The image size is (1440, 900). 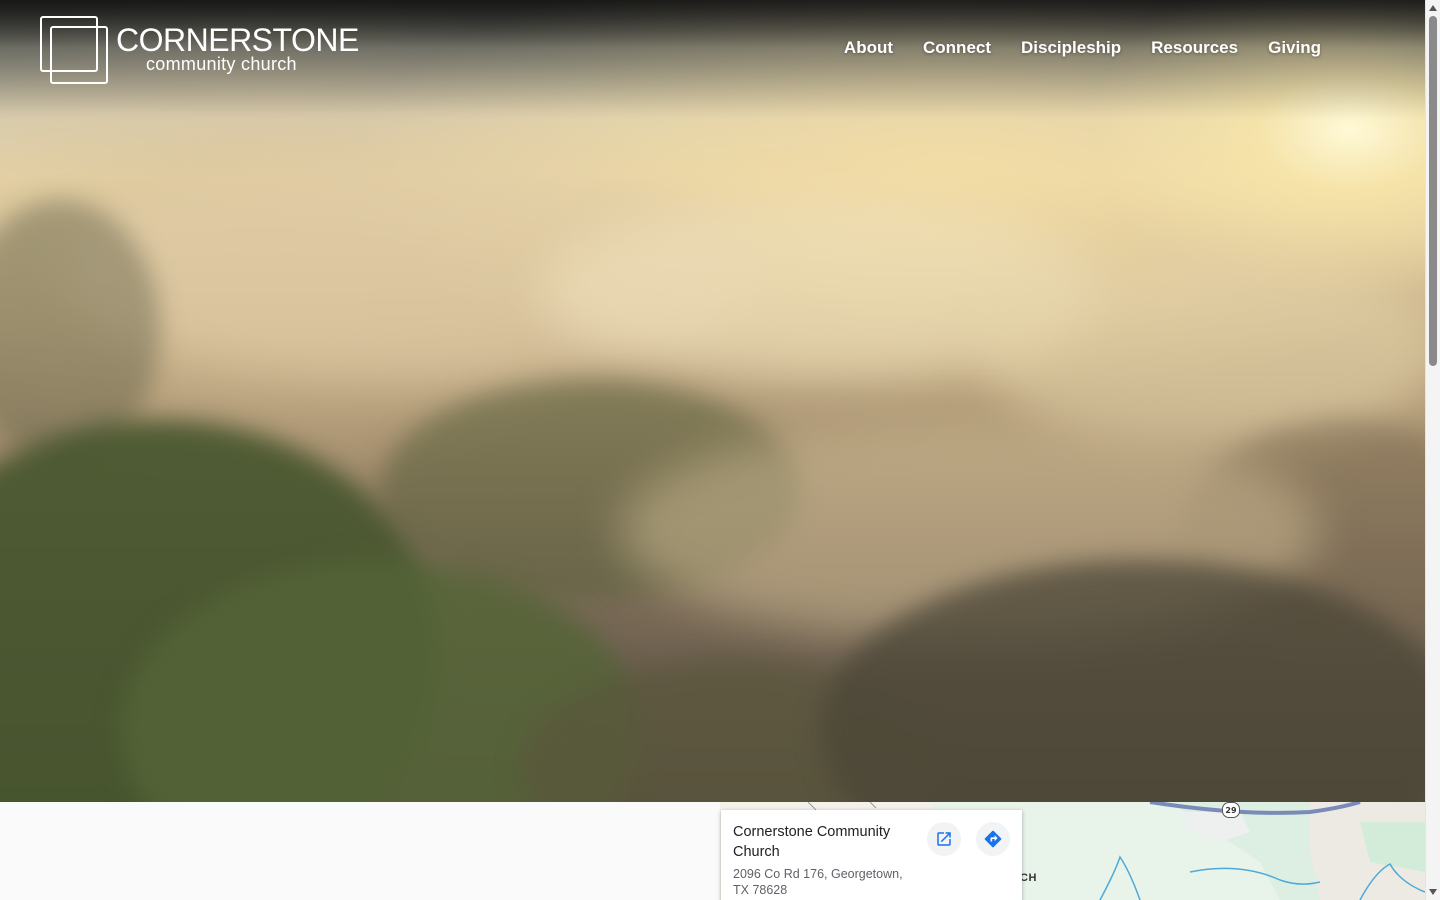 What do you see at coordinates (1432, 450) in the screenshot?
I see `page-scrollbar` at bounding box center [1432, 450].